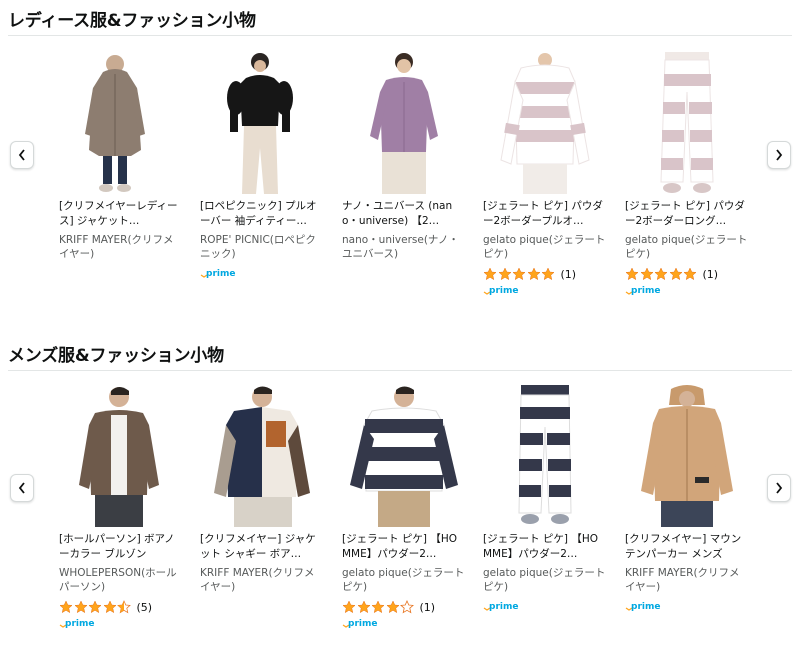 The width and height of the screenshot is (800, 664). I want to click on section-title: レディース服&ファッション小物, so click(132, 21).